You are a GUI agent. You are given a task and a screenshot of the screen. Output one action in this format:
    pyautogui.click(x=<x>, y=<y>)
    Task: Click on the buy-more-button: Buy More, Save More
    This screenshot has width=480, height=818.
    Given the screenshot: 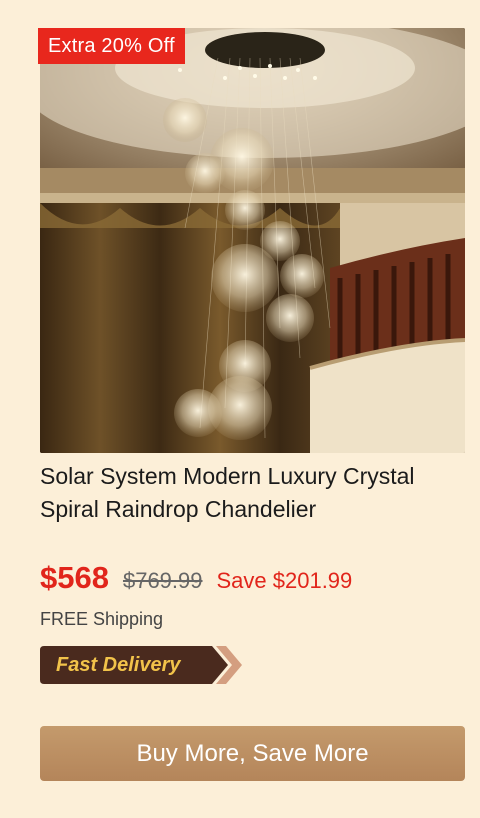 What is the action you would take?
    pyautogui.click(x=252, y=753)
    